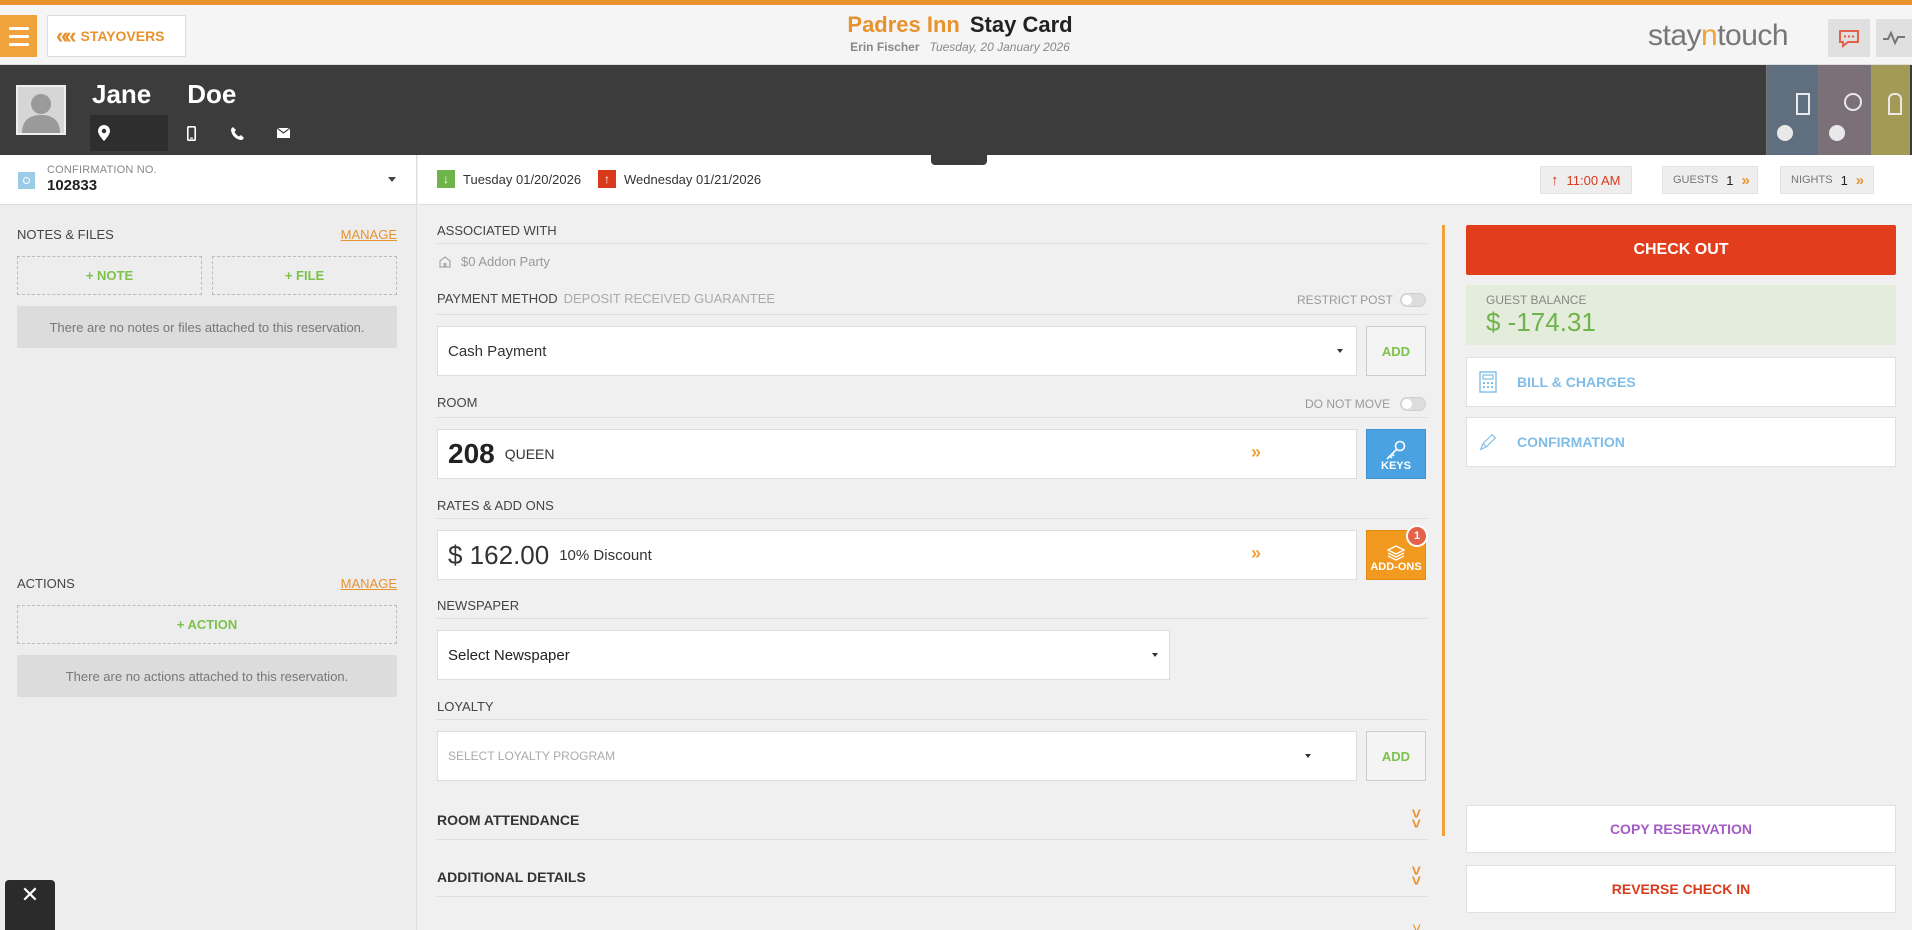  Describe the element at coordinates (1895, 104) in the screenshot. I see `people-icon` at that location.